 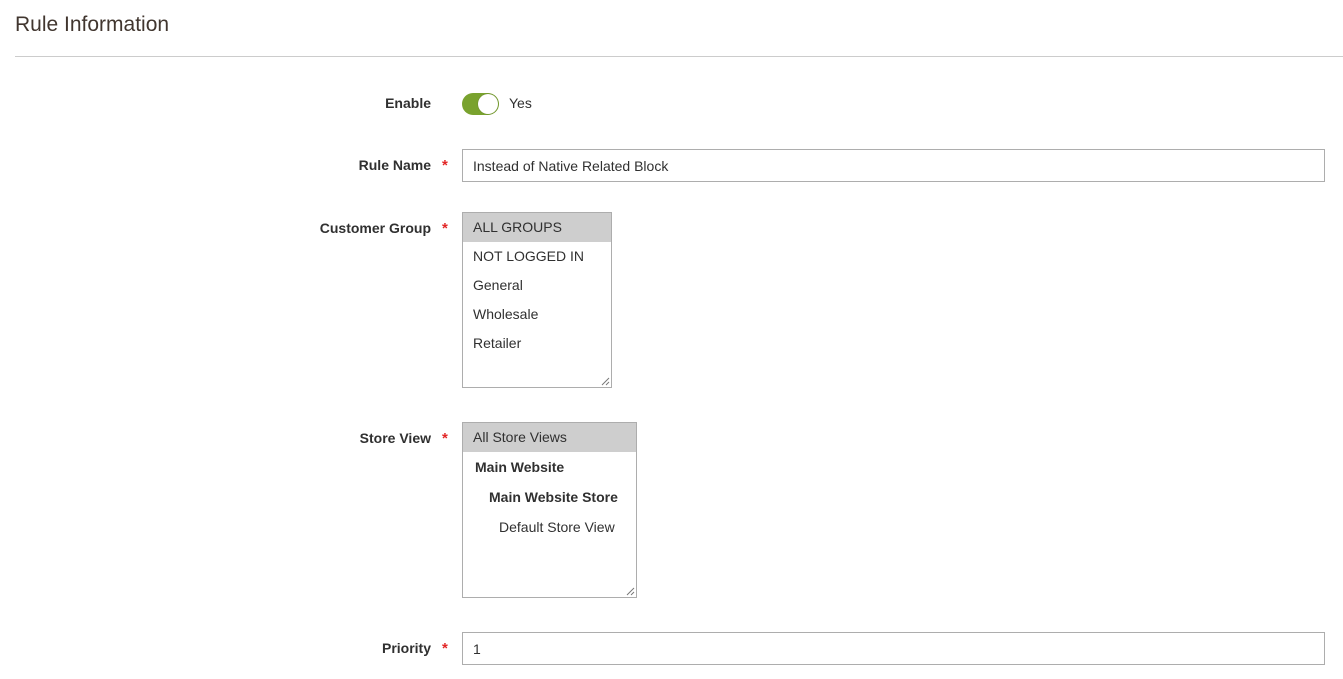 What do you see at coordinates (445, 648) in the screenshot?
I see `priority-required-mark: *` at bounding box center [445, 648].